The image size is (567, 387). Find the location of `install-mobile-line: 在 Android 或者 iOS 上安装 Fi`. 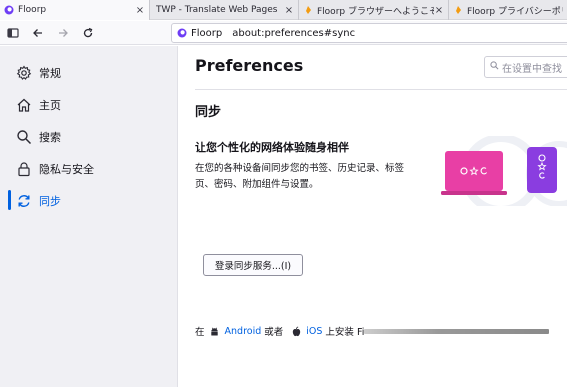

install-mobile-line: 在 Android 或者 iOS 上安装 Fi is located at coordinates (372, 331).